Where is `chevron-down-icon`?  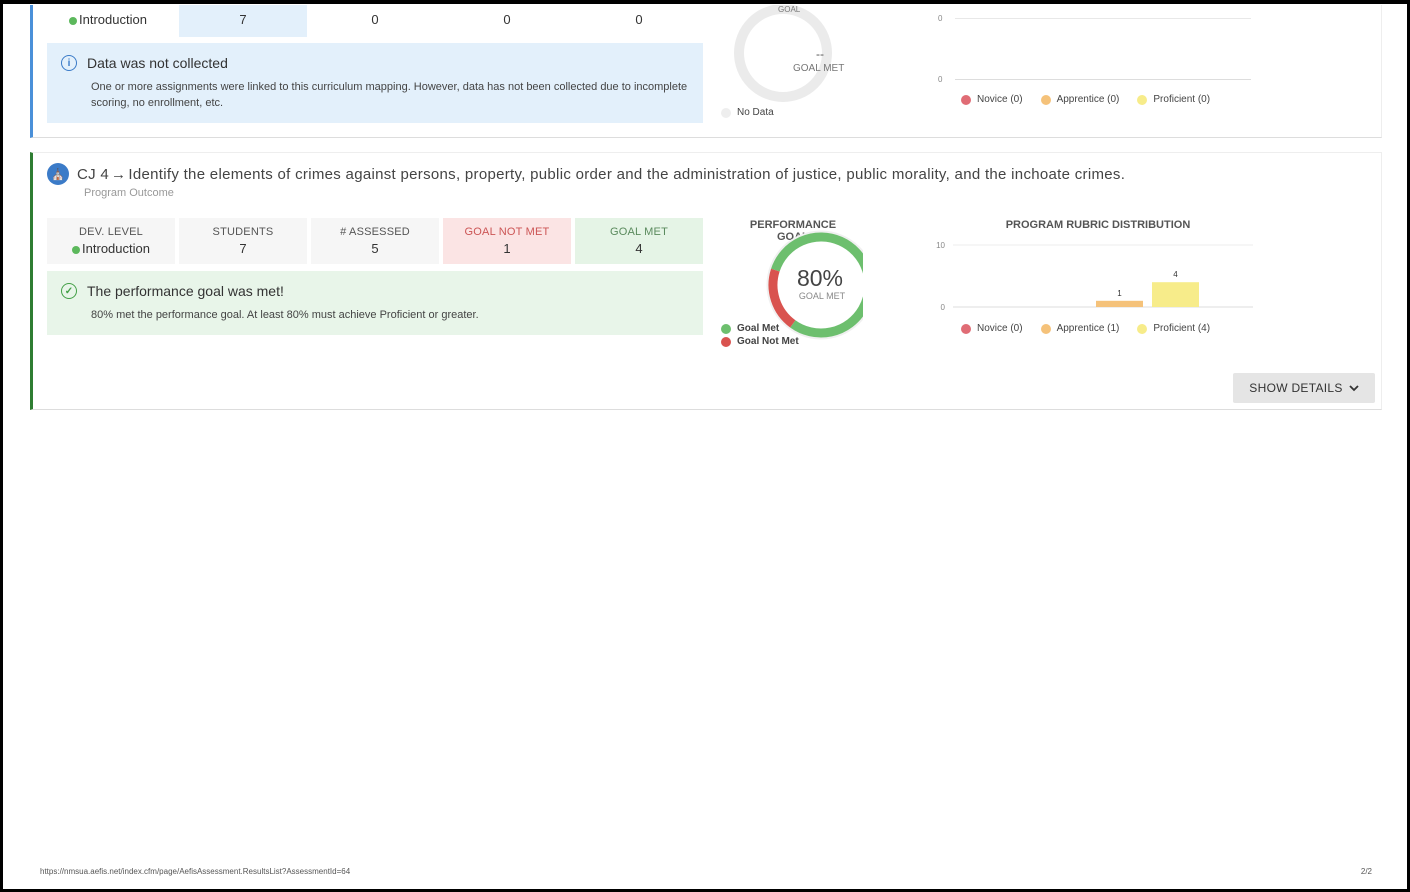 chevron-down-icon is located at coordinates (1354, 388).